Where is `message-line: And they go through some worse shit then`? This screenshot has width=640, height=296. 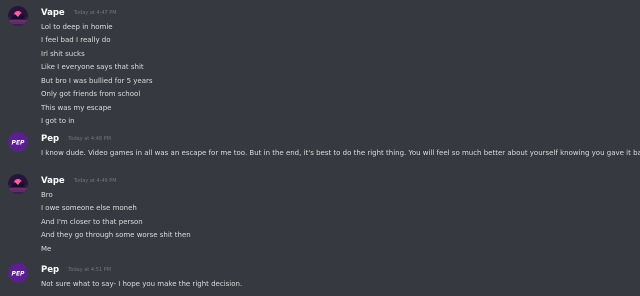
message-line: And they go through some worse shit then is located at coordinates (116, 235).